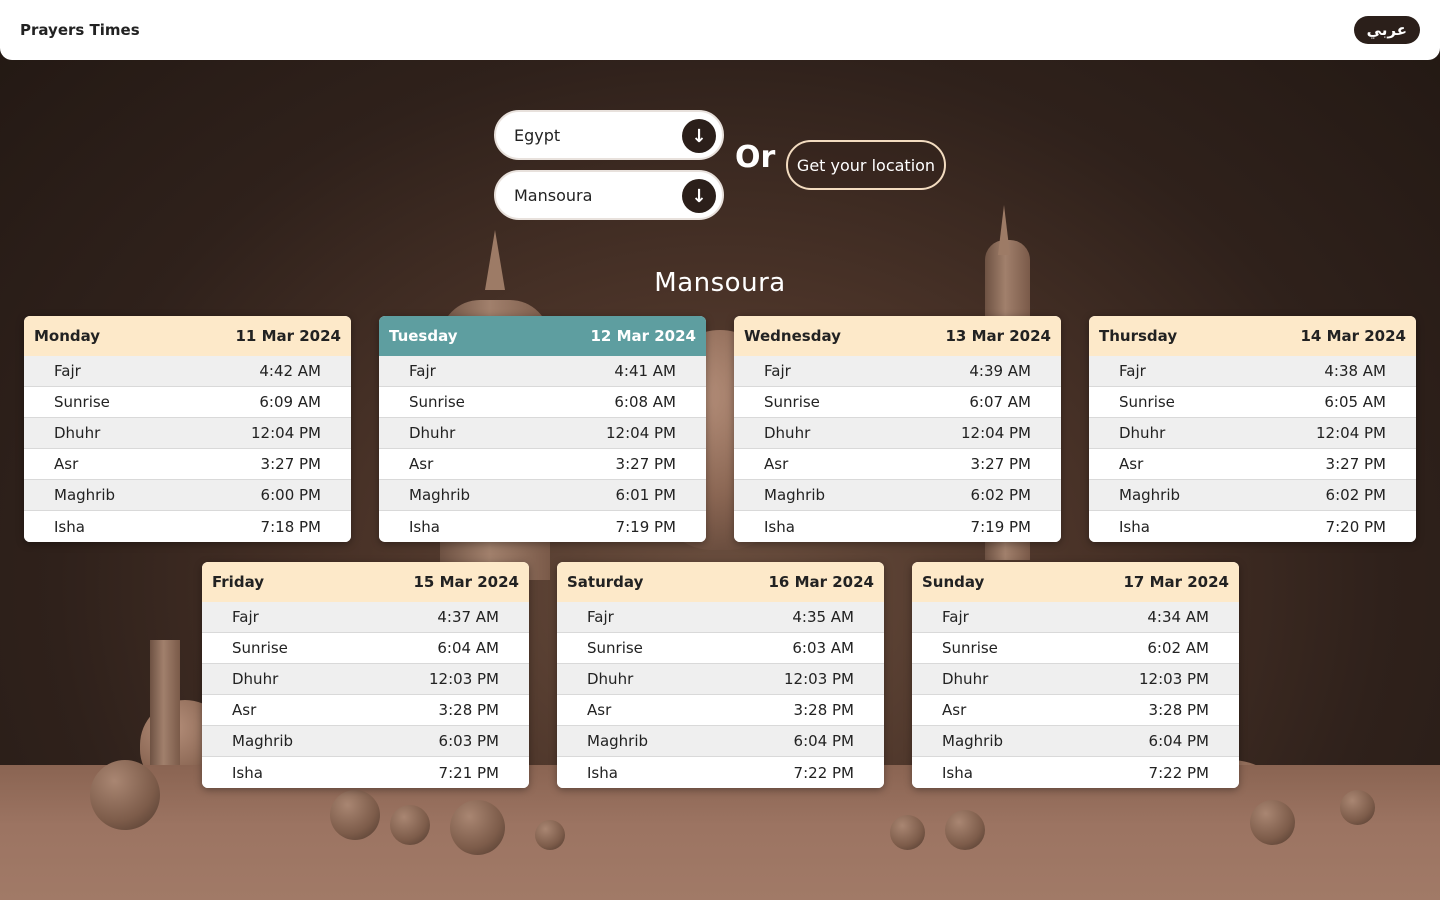 This screenshot has height=900, width=1440. I want to click on prayer-row: Maghrib 6:03 PM, so click(365, 741).